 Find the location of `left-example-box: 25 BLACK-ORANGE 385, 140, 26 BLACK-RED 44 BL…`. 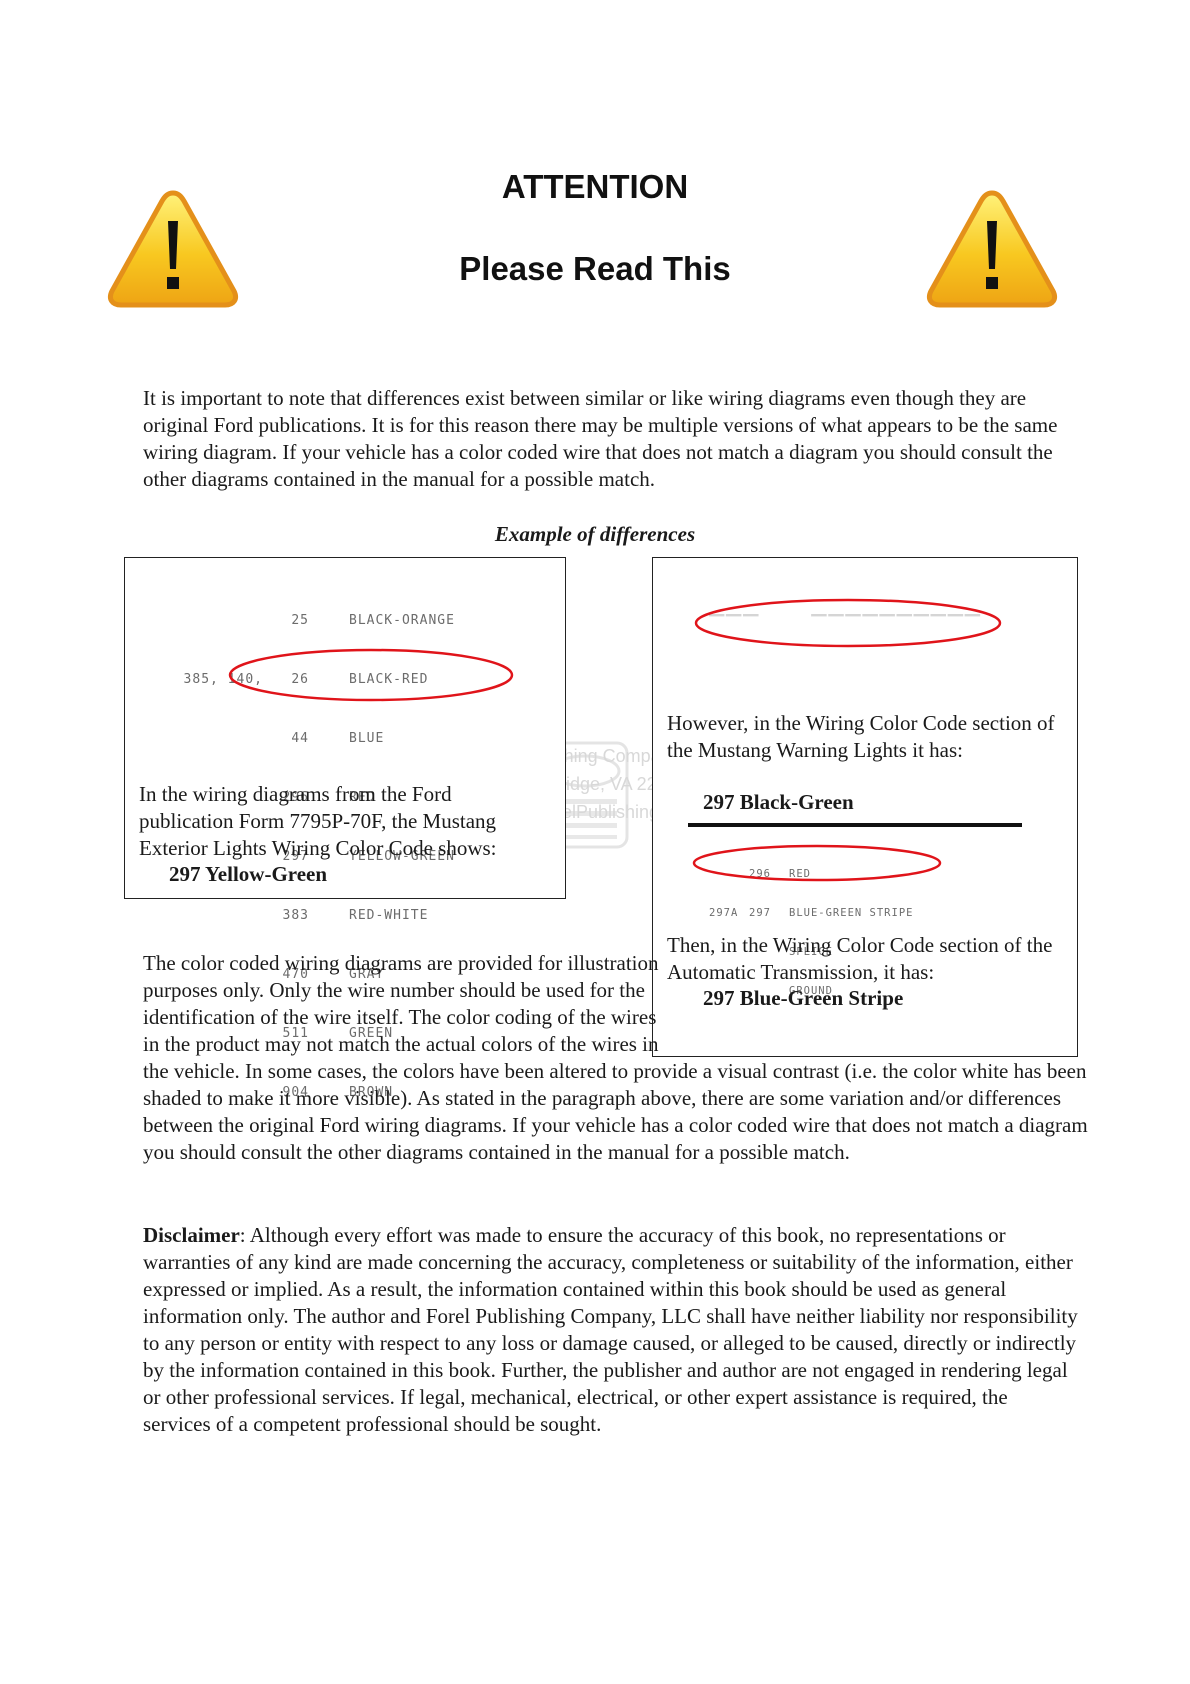

left-example-box: 25 BLACK-ORANGE 385, 140, 26 BLACK-RED 44 BL… is located at coordinates (345, 828).